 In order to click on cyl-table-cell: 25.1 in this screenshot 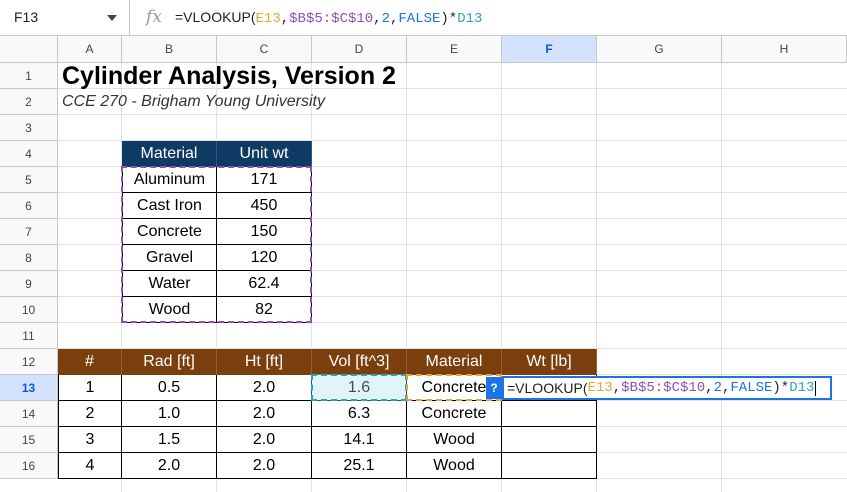, I will do `click(359, 466)`.